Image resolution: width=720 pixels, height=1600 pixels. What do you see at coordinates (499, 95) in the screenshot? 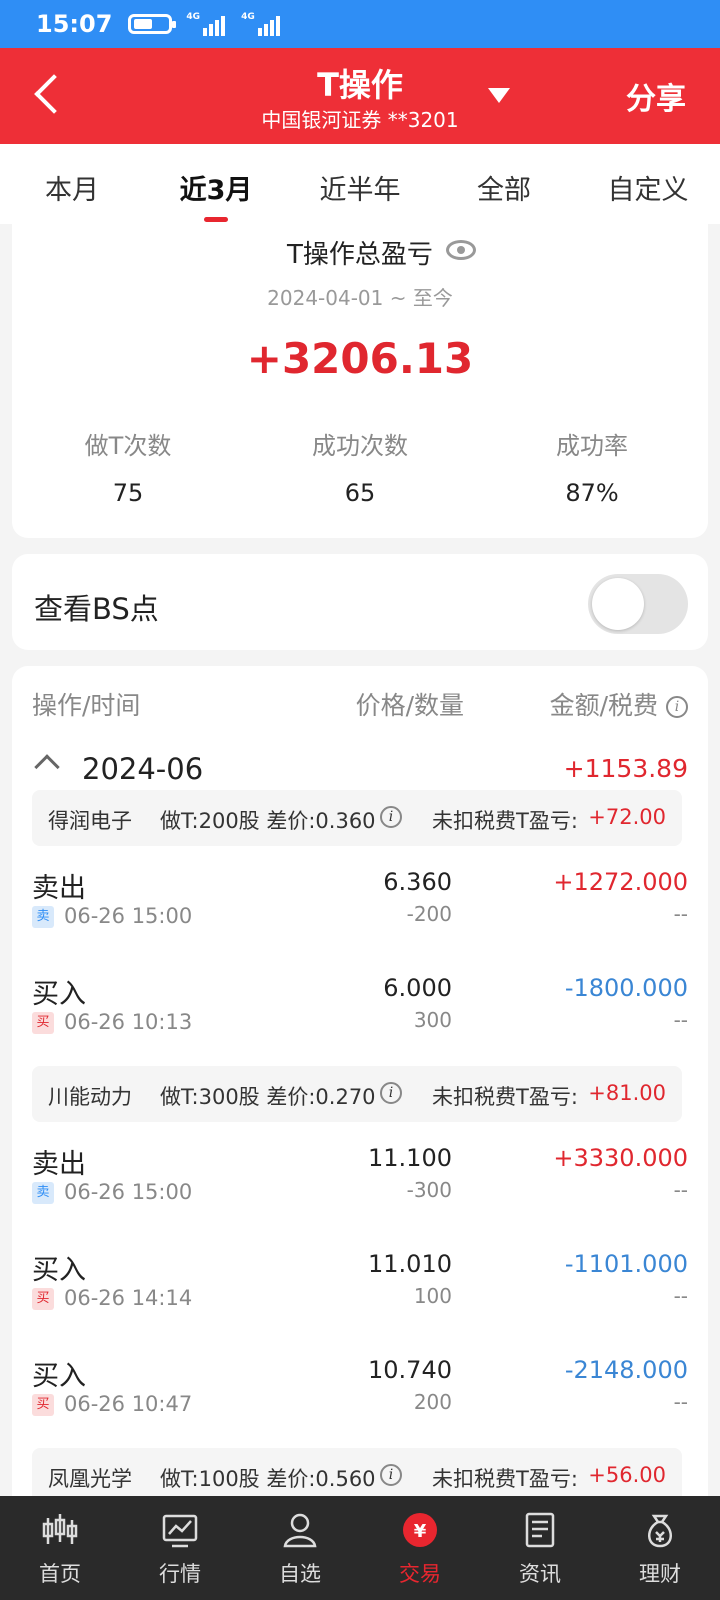
I see `dropdown-triangle-icon` at bounding box center [499, 95].